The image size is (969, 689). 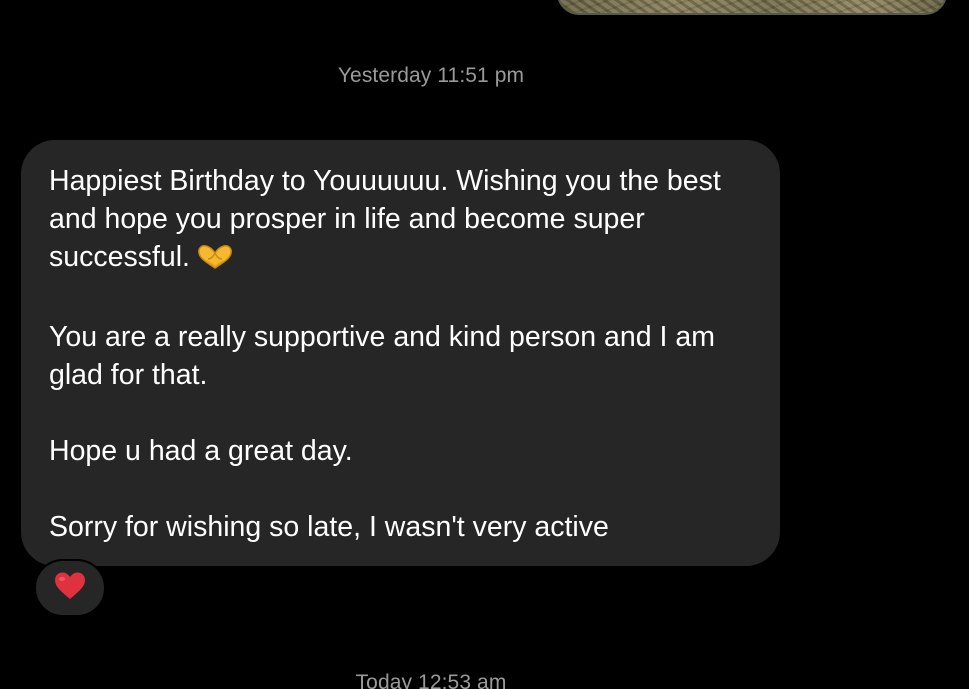 What do you see at coordinates (431, 75) in the screenshot?
I see `timestamp-yesterday: Yesterday 11:51 pm` at bounding box center [431, 75].